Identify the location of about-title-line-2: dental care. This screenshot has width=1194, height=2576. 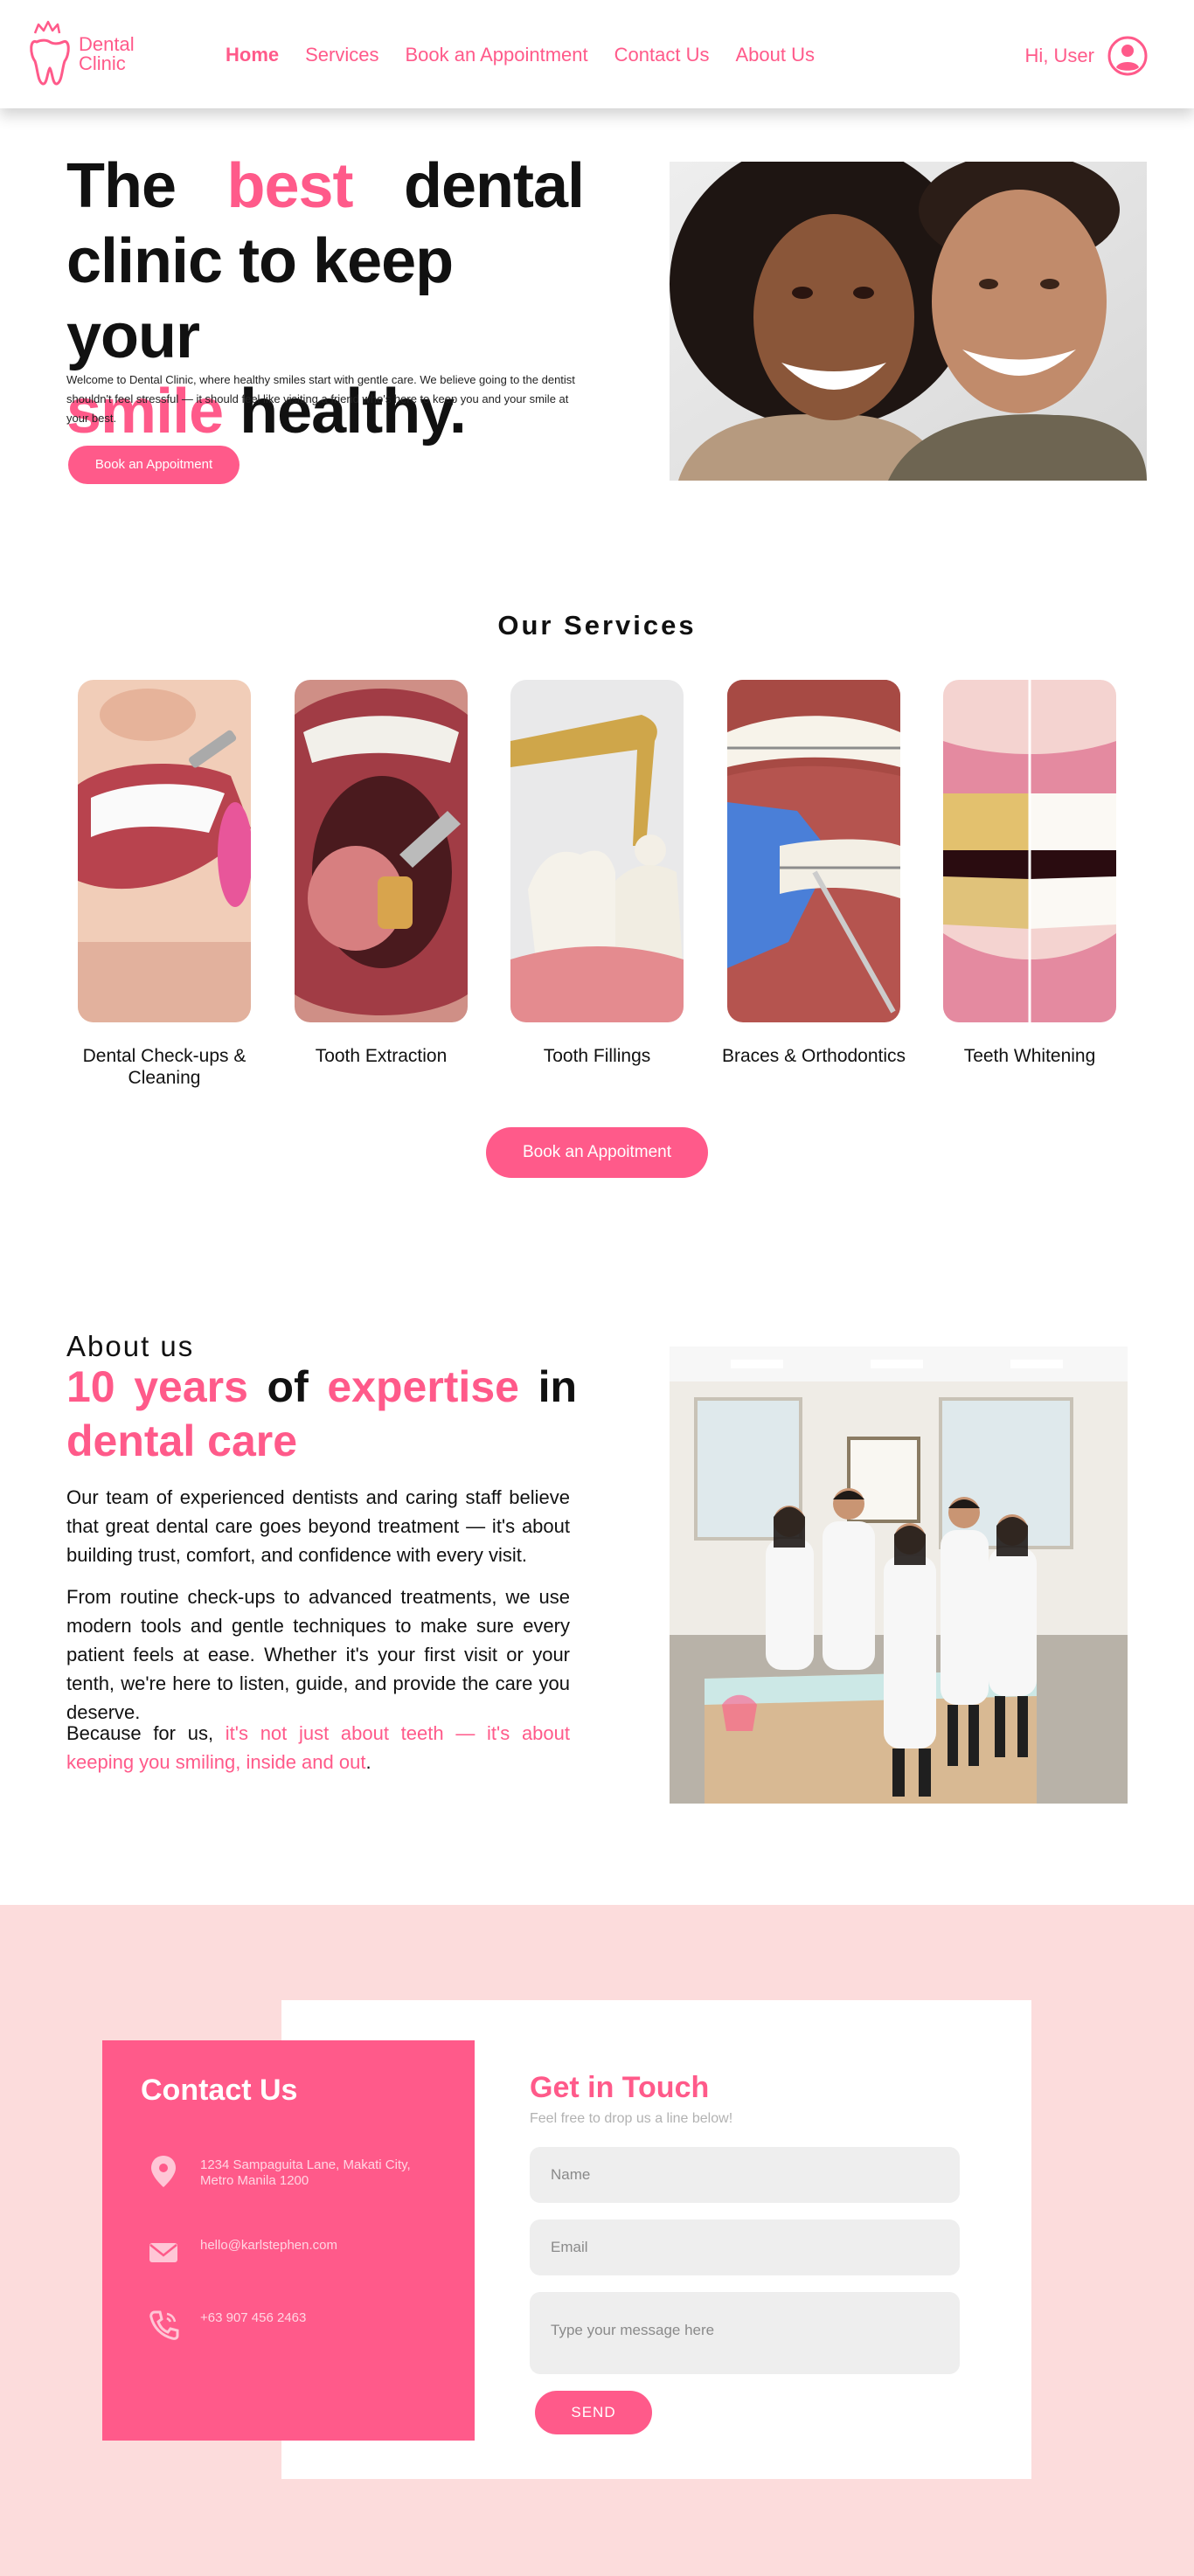
(182, 1440).